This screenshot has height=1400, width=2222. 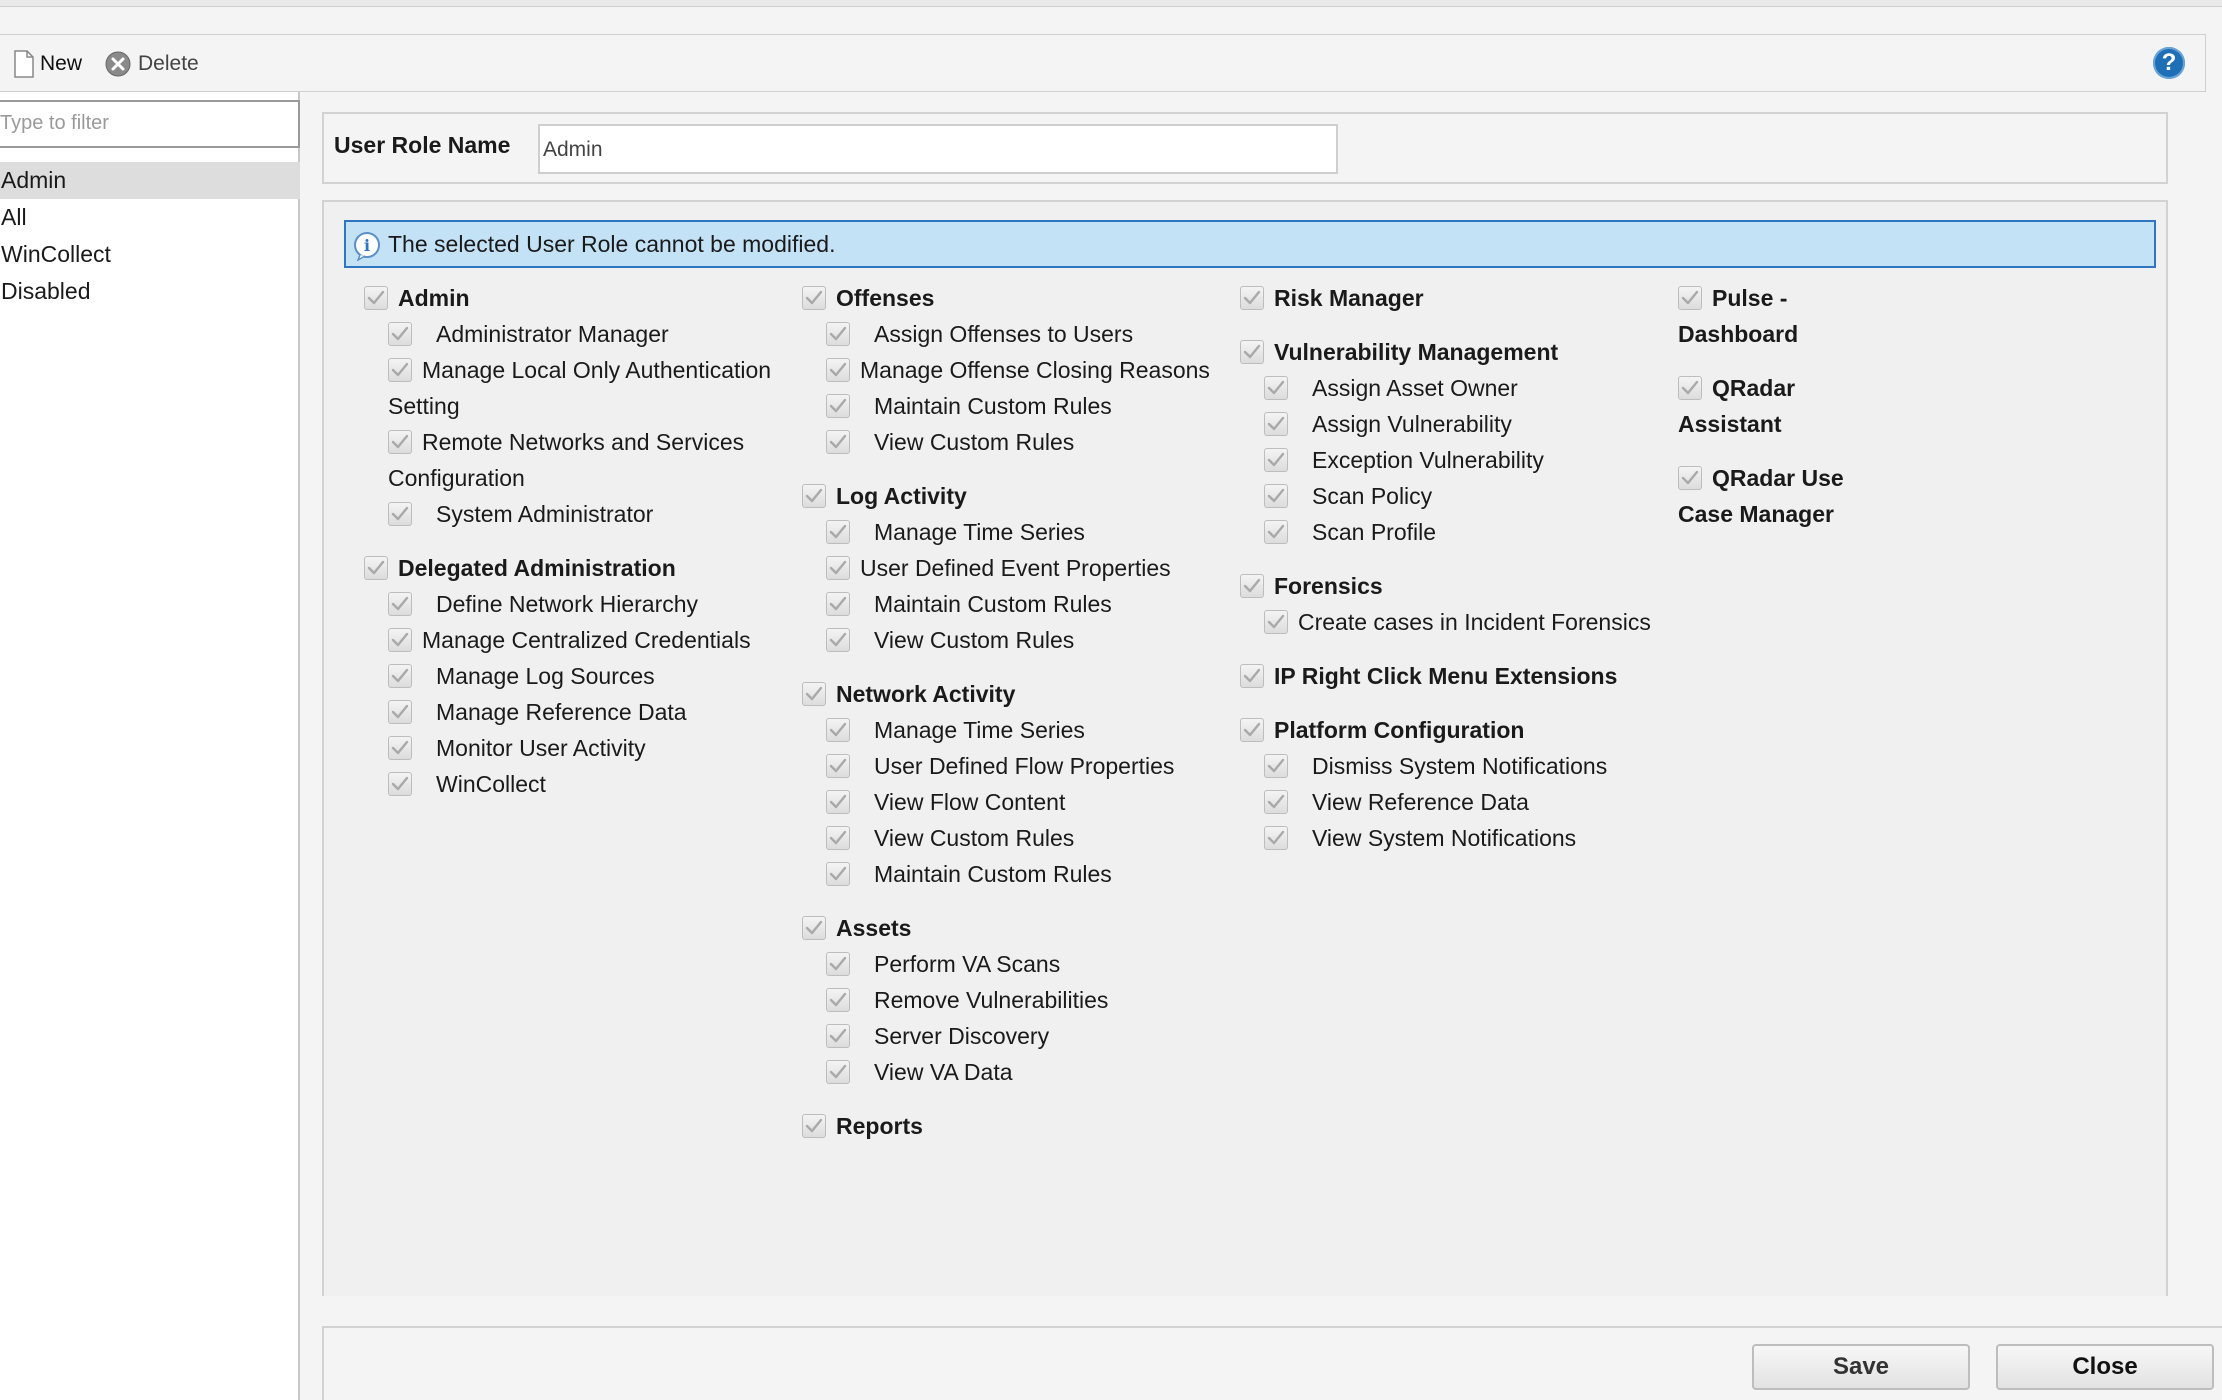 I want to click on permission-item: Assign Vulnerability, so click(x=1467, y=424).